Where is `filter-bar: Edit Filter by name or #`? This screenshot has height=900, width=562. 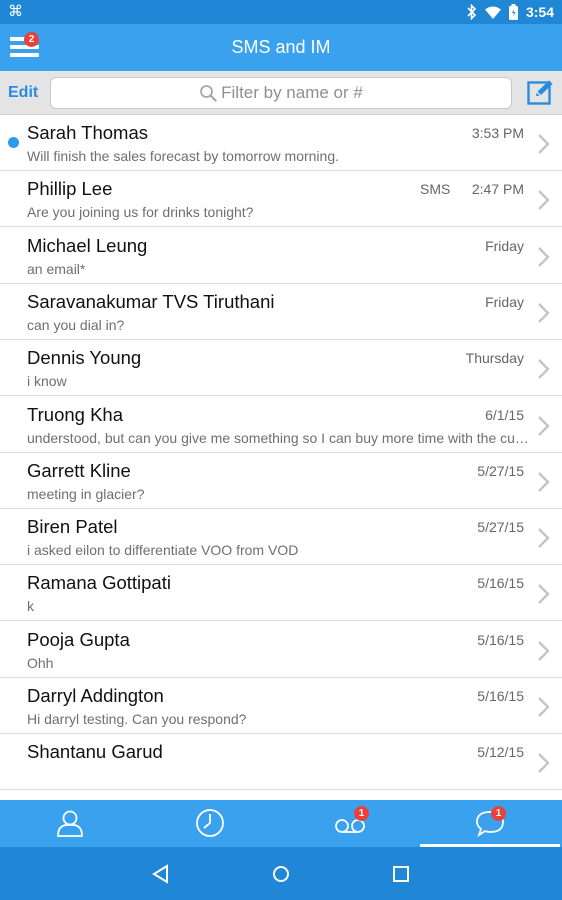 filter-bar: Edit Filter by name or # is located at coordinates (281, 93).